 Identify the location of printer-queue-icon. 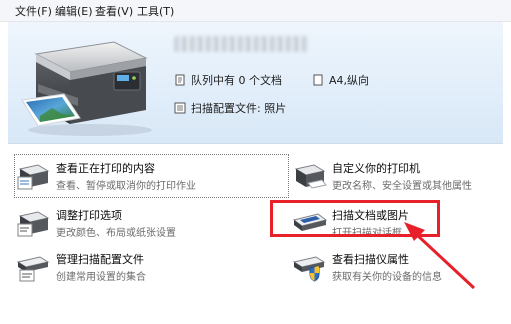
(33, 177).